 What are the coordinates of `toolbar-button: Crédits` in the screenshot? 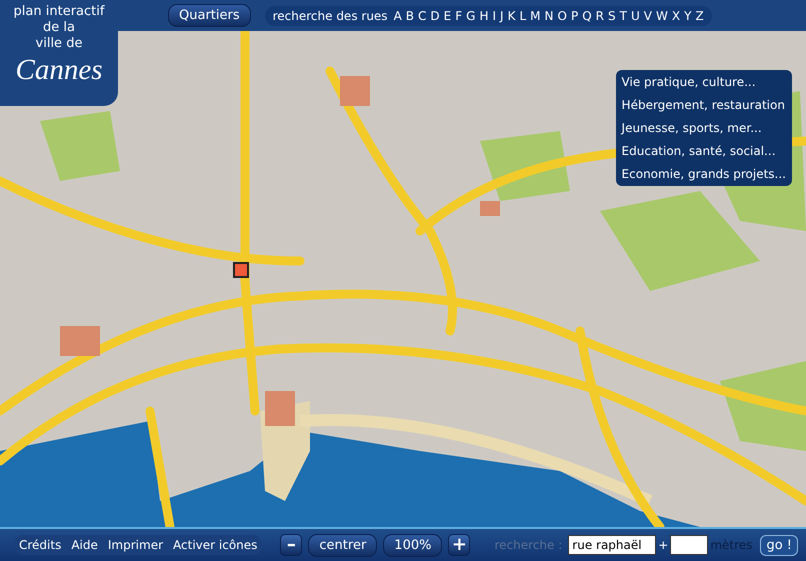 It's located at (40, 545).